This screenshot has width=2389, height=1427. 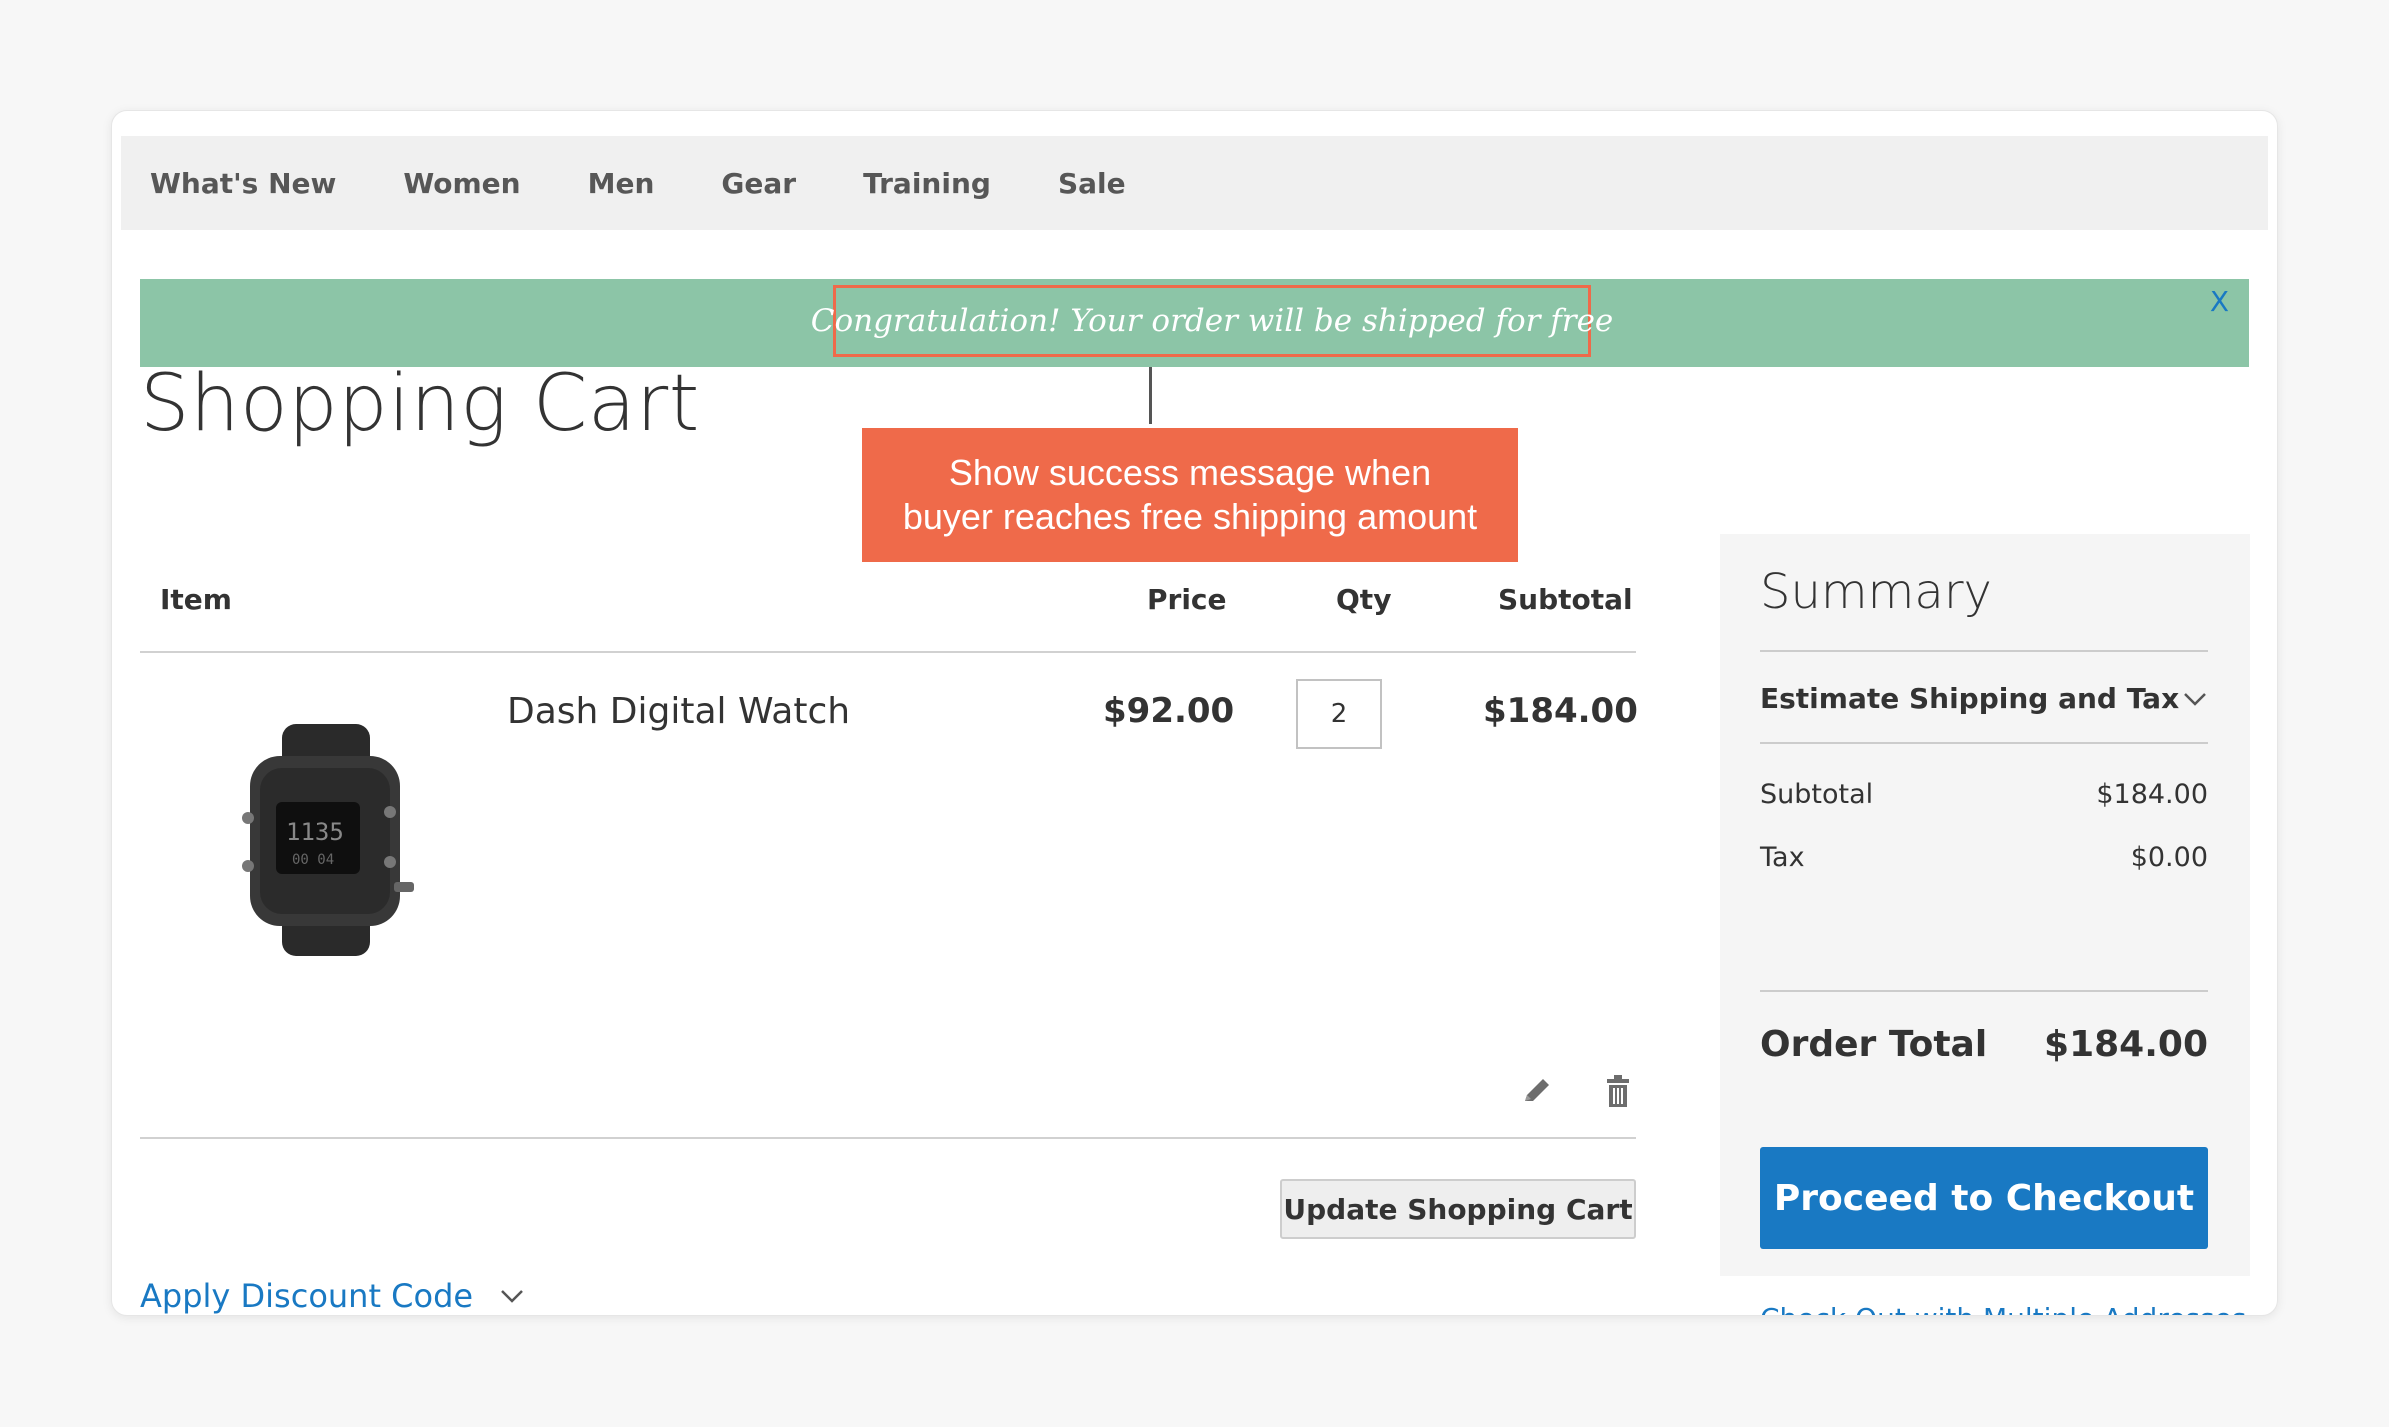 What do you see at coordinates (1169, 711) in the screenshot?
I see `product-price: $92.00` at bounding box center [1169, 711].